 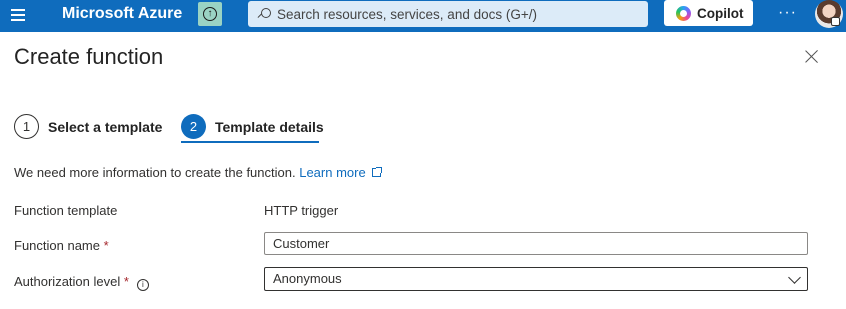 I want to click on step-label: Template details, so click(x=269, y=126).